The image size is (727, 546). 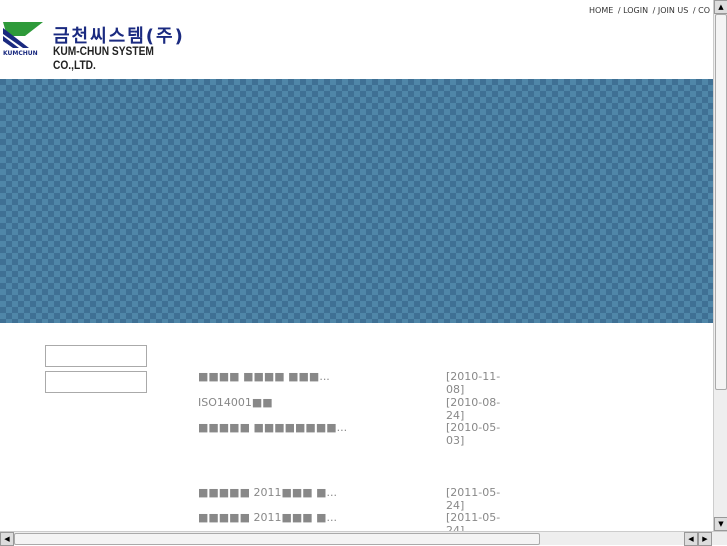 I want to click on logo-english-name: KUM-CHUN SYSTEM CO.,LTD., so click(x=103, y=58).